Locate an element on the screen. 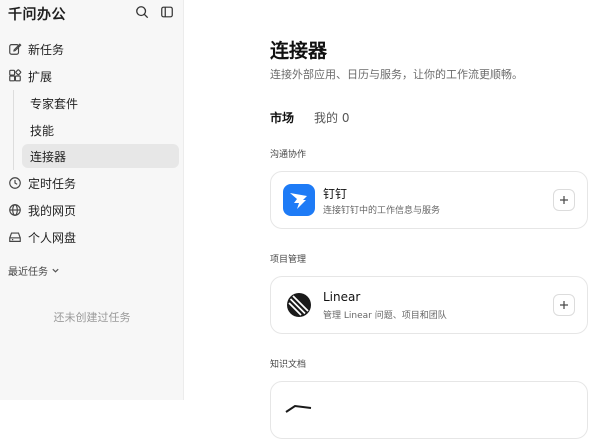 The width and height of the screenshot is (600, 439). recent-tasks-label: 最近任务 is located at coordinates (28, 272).